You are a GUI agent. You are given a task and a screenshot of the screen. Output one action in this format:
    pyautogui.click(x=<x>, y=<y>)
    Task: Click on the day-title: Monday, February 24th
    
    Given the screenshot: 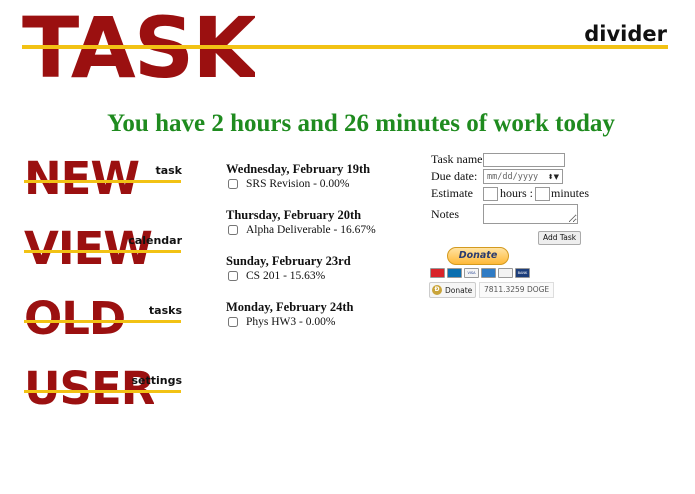 What is the action you would take?
    pyautogui.click(x=290, y=307)
    